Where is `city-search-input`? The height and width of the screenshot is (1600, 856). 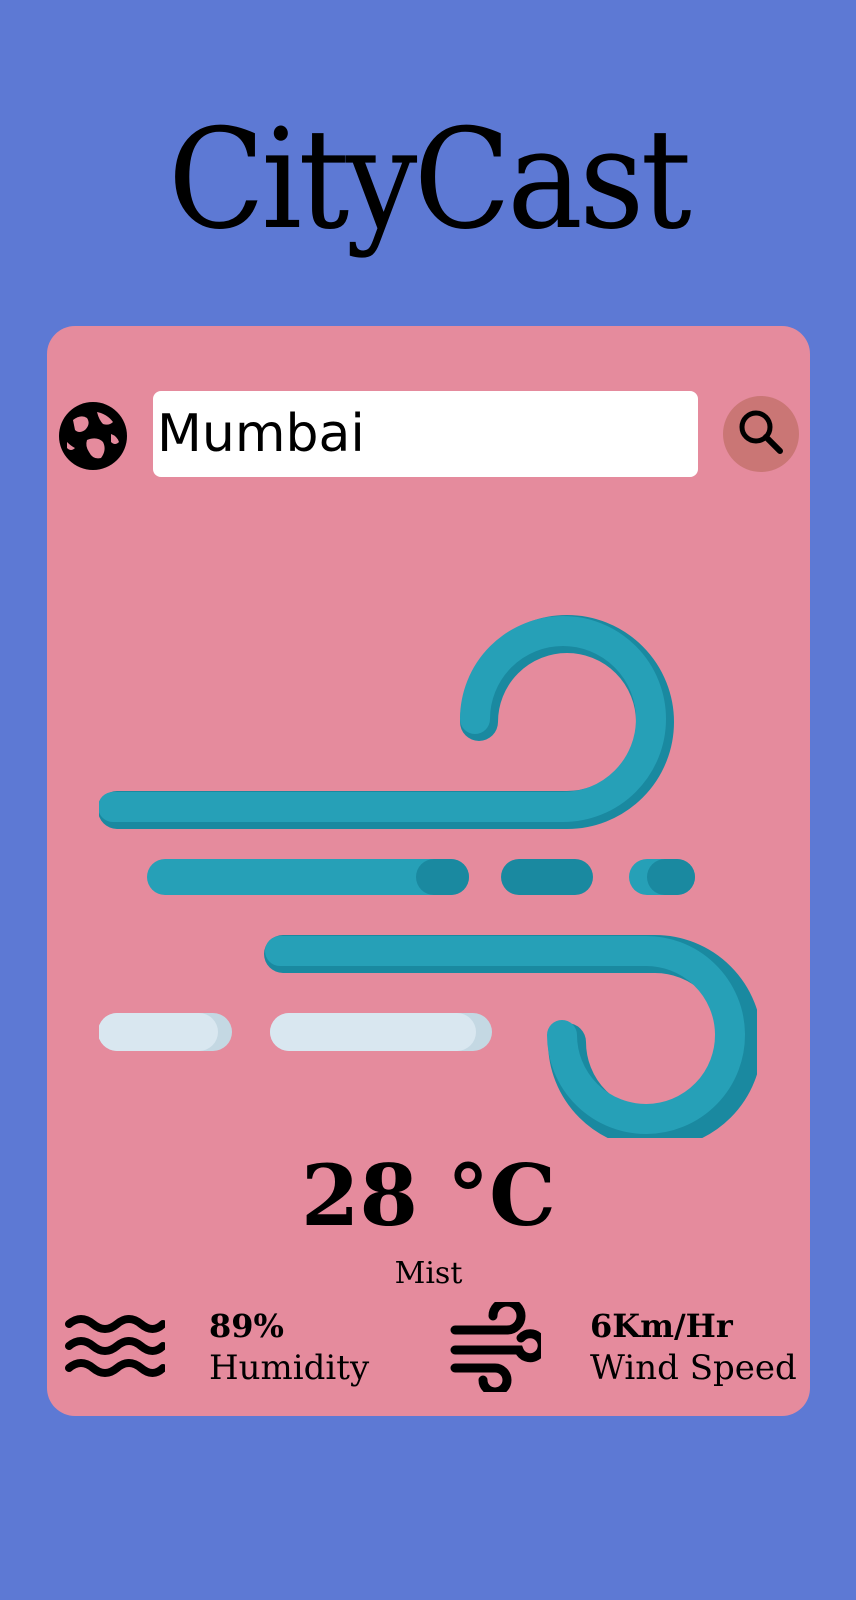
city-search-input is located at coordinates (425, 434).